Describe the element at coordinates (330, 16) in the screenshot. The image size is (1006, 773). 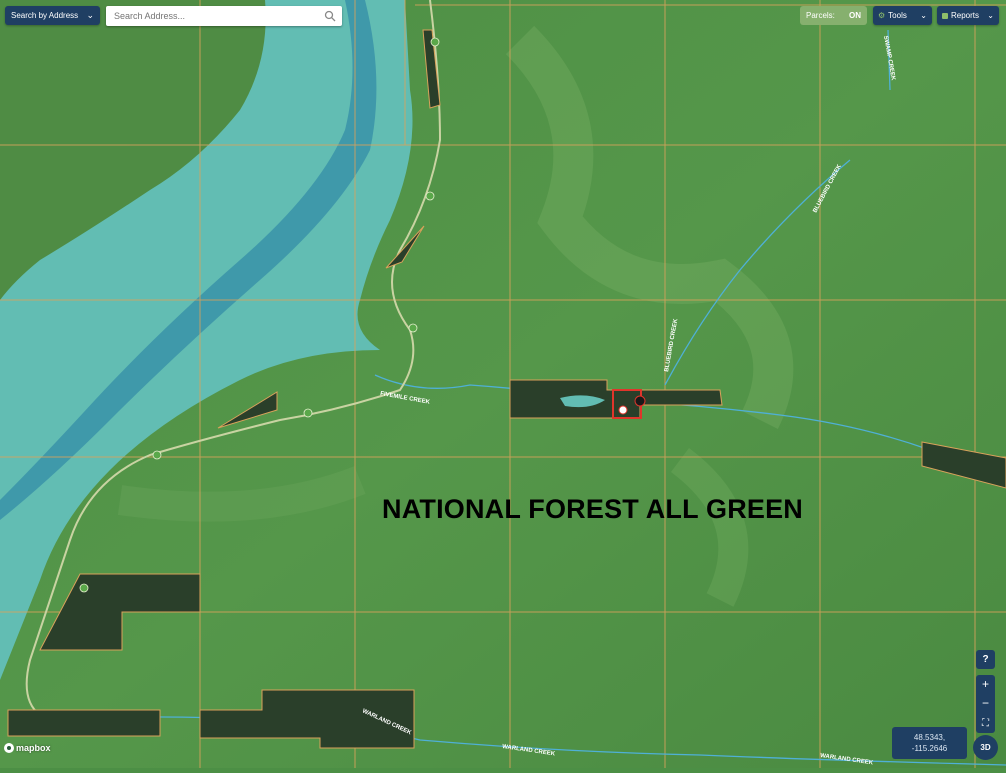
I see `search-icon` at that location.